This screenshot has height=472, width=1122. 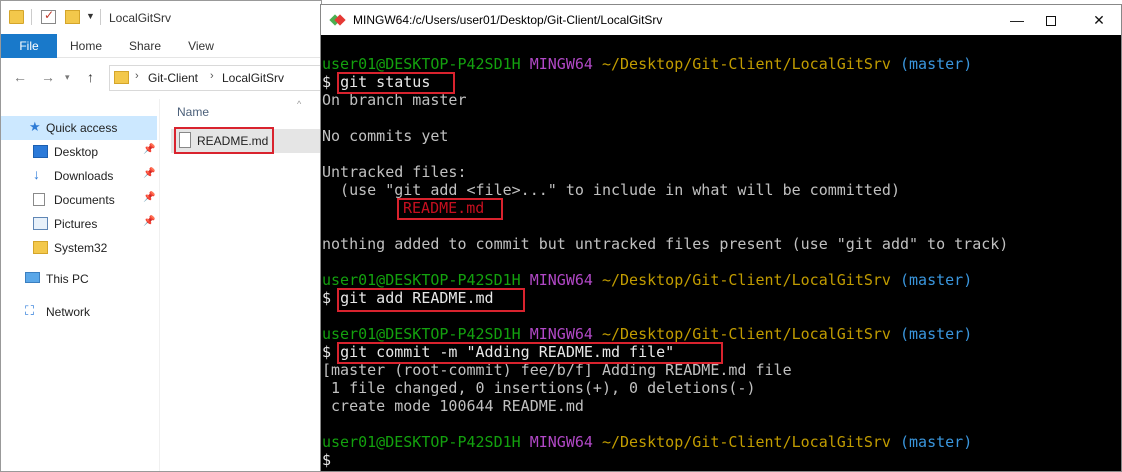 What do you see at coordinates (48, 77) in the screenshot?
I see `forward-arrow-icon: →` at bounding box center [48, 77].